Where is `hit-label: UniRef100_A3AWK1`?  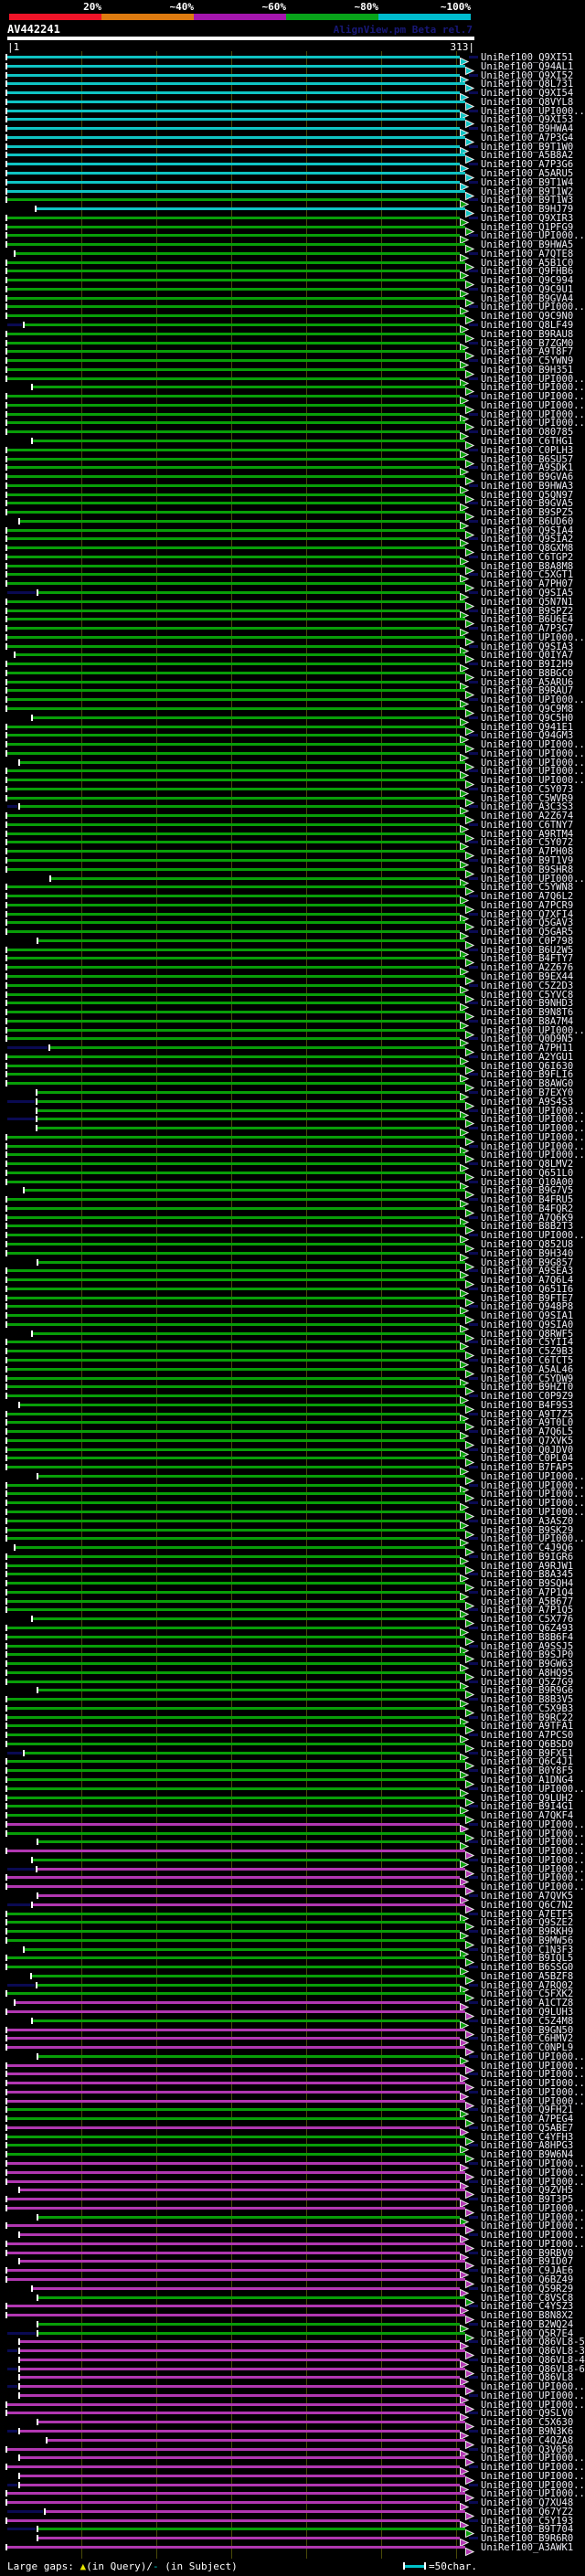 hit-label: UniRef100_A3AWK1 is located at coordinates (527, 2548).